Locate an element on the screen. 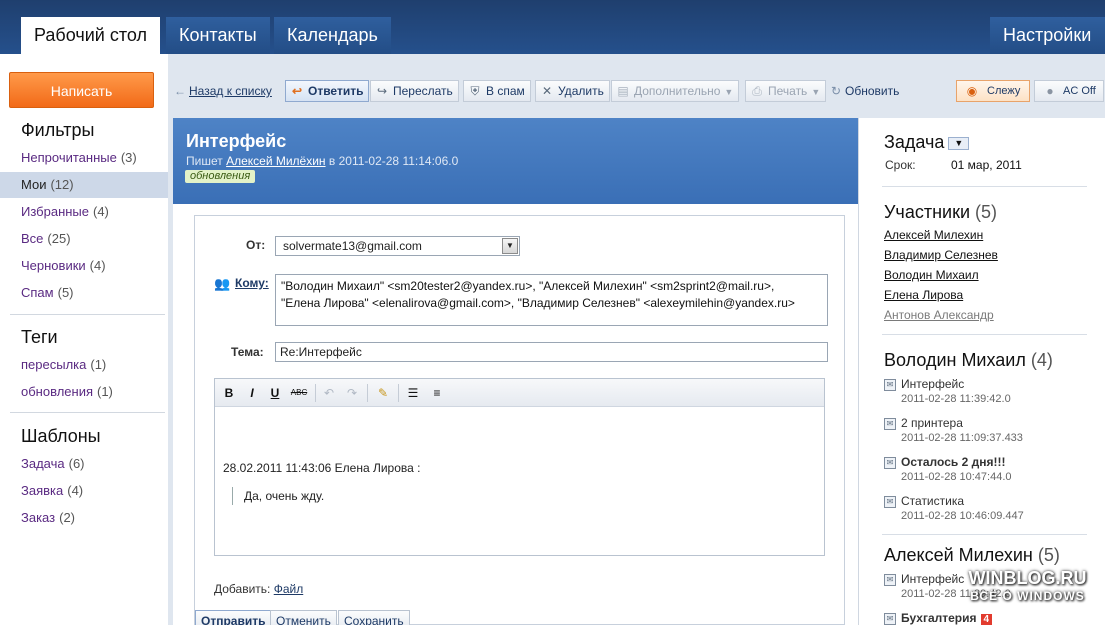 This screenshot has width=1105, height=625. send-button: Отправить is located at coordinates (233, 617).